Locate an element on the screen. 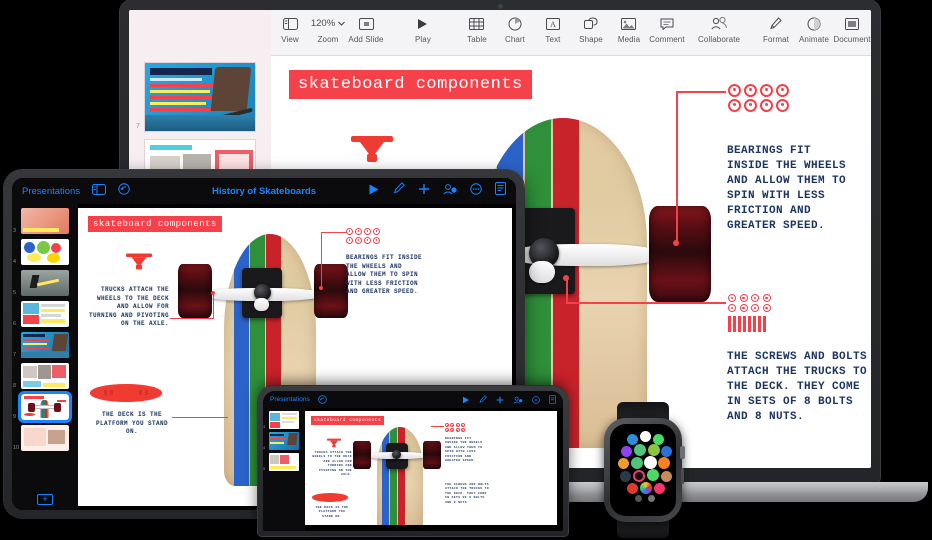  ipad-slide-thumbnail: 10 is located at coordinates (41, 438).